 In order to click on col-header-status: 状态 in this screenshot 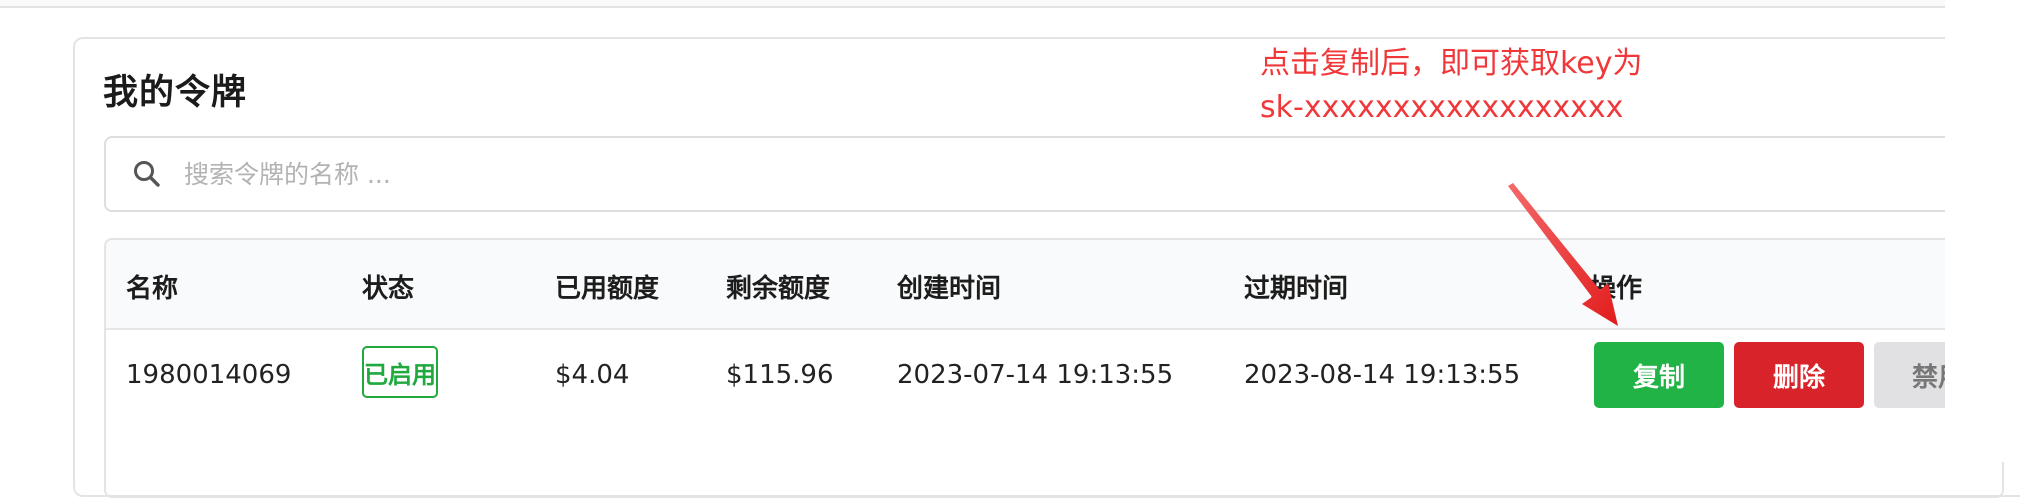, I will do `click(388, 289)`.